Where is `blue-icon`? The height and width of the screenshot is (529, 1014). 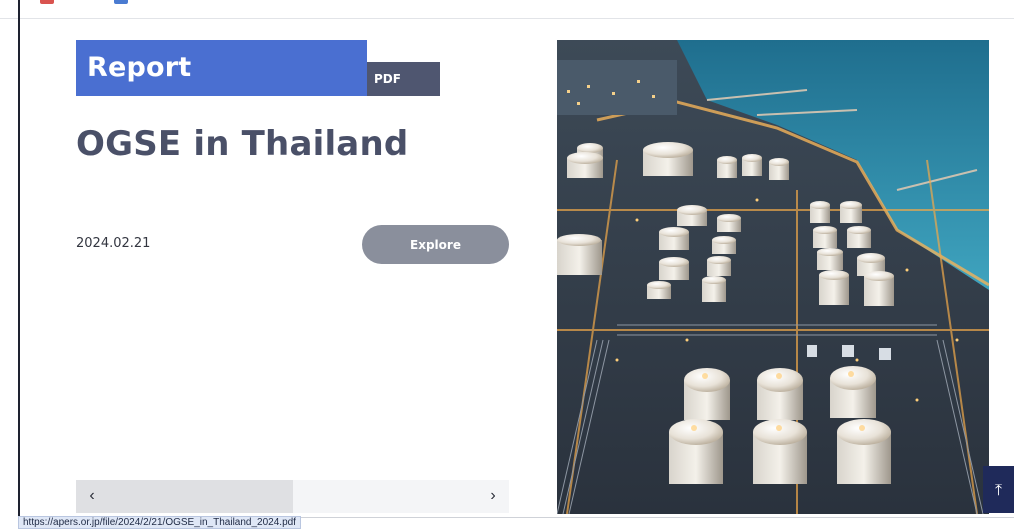
blue-icon is located at coordinates (121, 2).